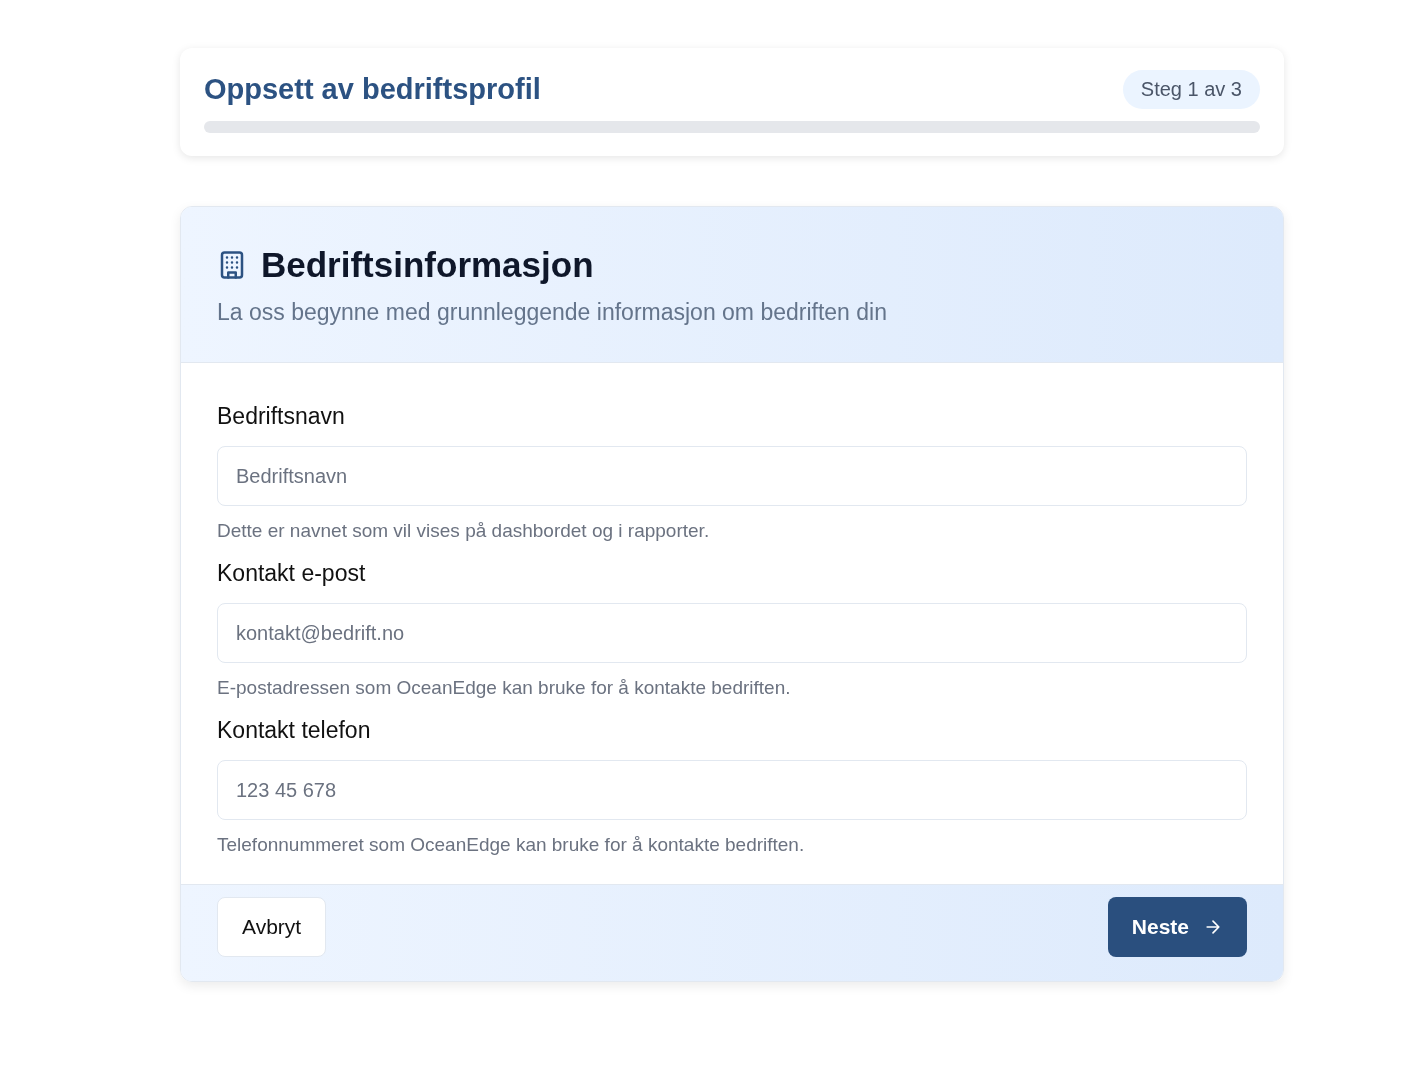  I want to click on step-badge: Steg 1 av 3, so click(1191, 89).